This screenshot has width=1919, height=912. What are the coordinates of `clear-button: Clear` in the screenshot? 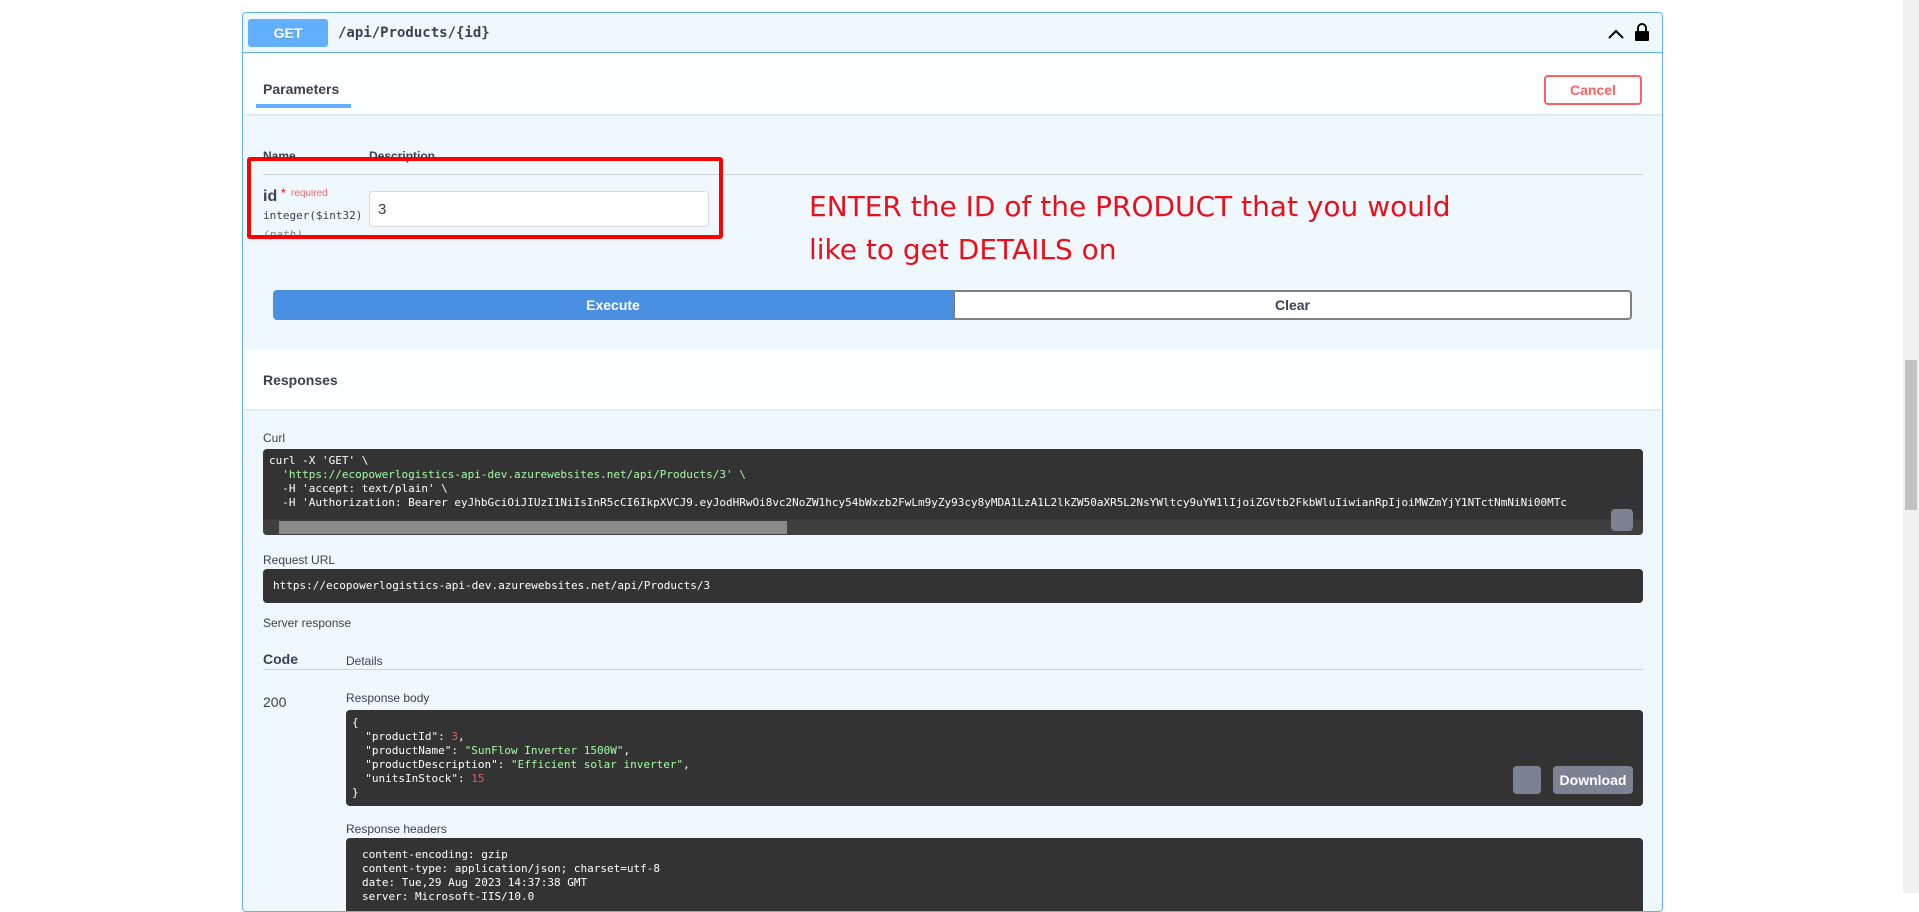 It's located at (1292, 305).